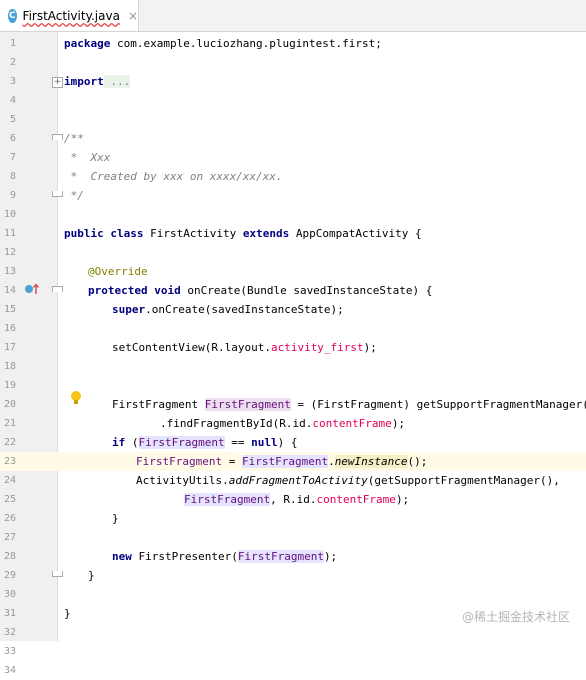  I want to click on line-number: 13, so click(9, 271).